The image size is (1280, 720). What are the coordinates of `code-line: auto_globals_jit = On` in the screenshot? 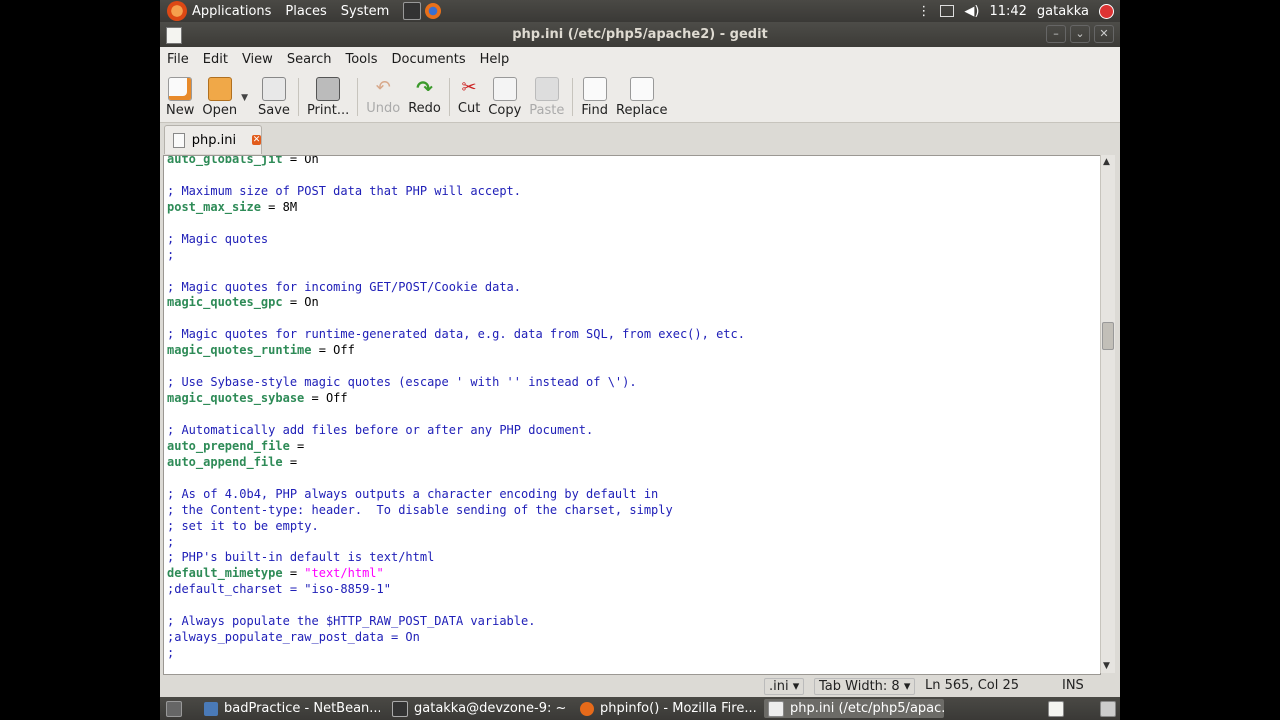 It's located at (456, 162).